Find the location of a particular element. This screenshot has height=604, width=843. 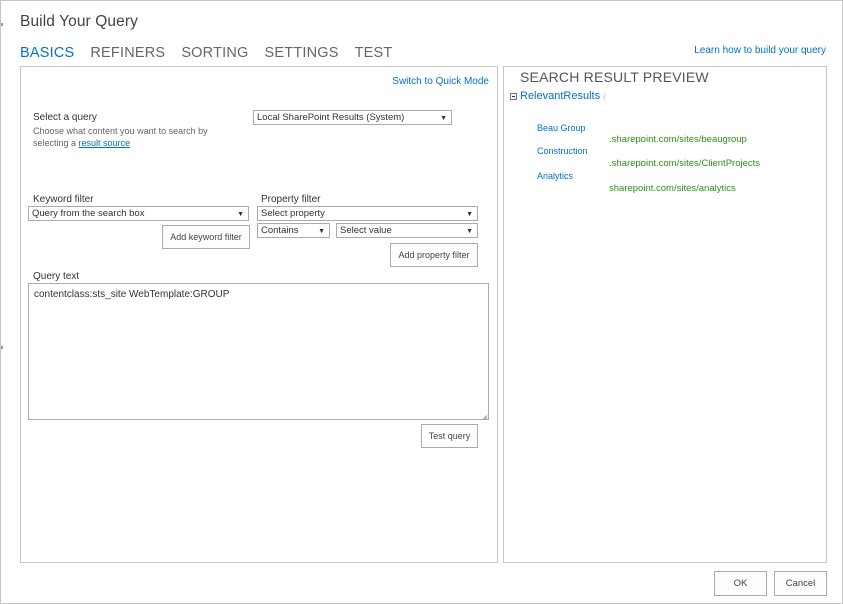

tab-bar: BASICS REFINERS SORTING SETTINGS TEST is located at coordinates (214, 53).